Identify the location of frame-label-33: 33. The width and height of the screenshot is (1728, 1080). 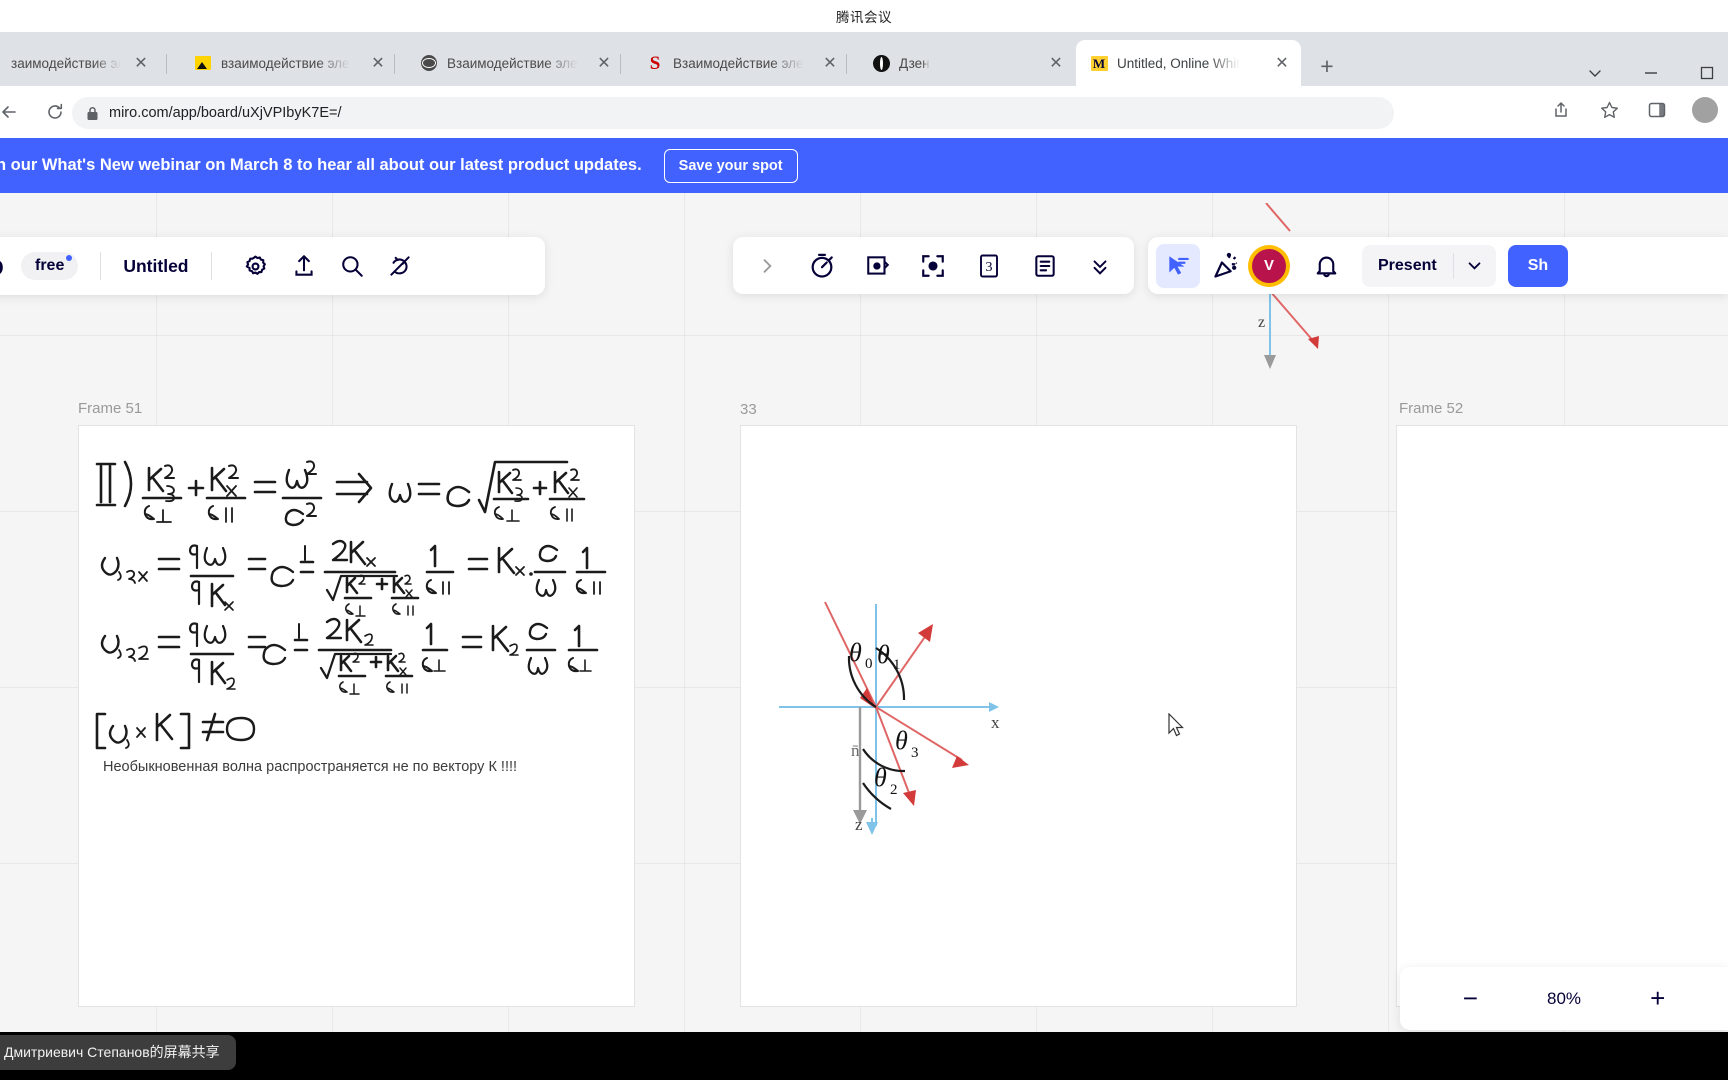
(748, 409).